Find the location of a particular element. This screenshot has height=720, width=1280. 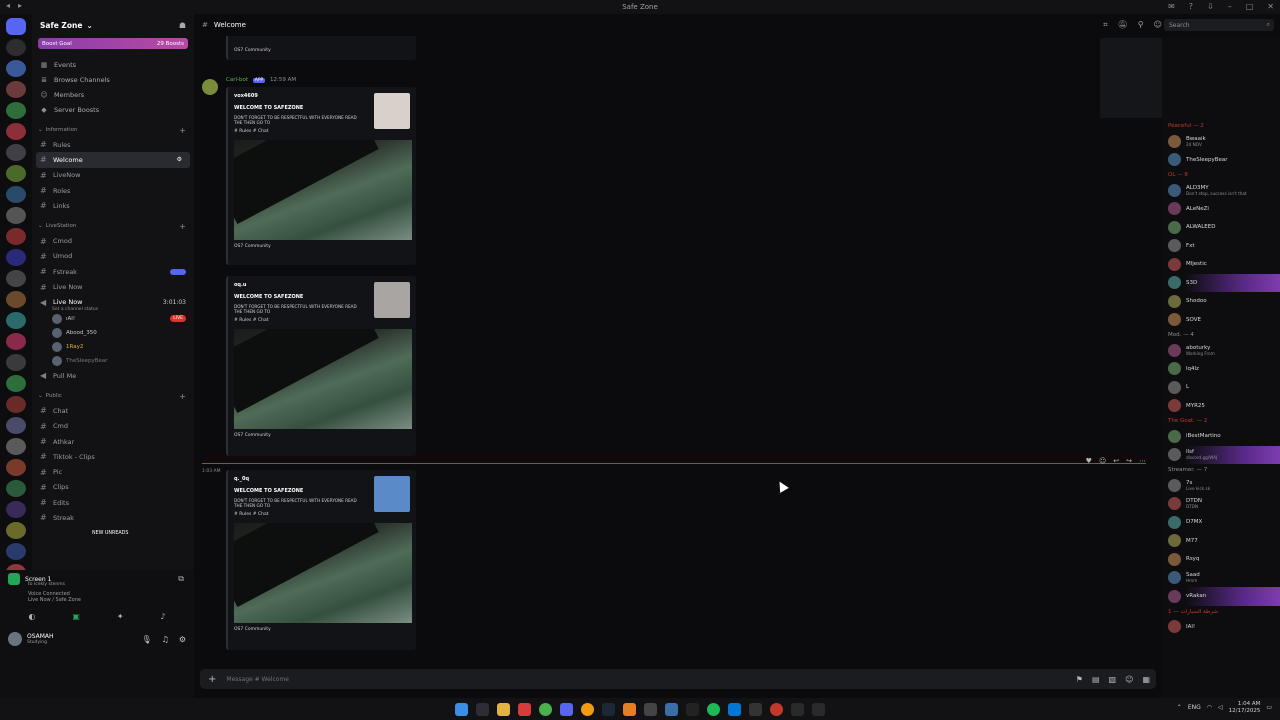

discord-icon is located at coordinates (566, 709).